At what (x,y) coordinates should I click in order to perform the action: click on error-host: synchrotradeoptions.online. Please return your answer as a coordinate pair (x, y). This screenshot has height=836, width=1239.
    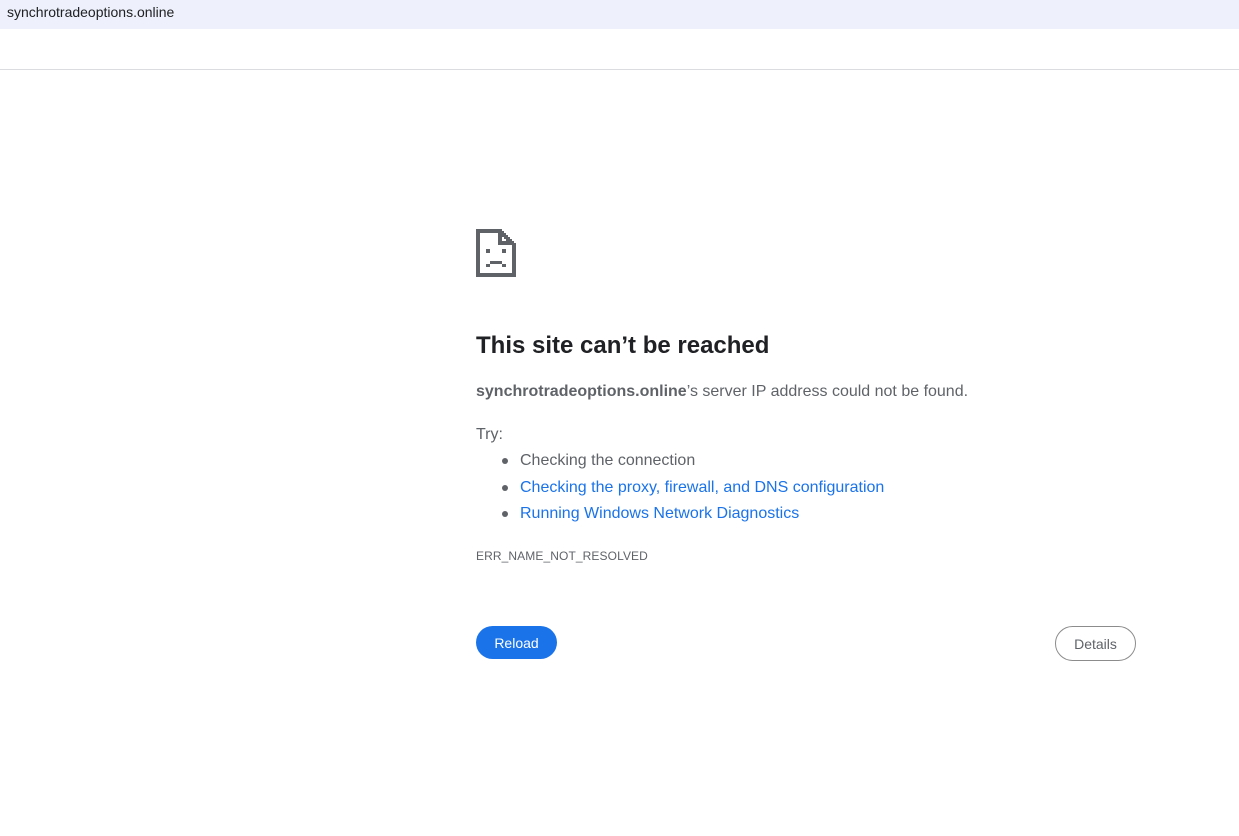
    Looking at the image, I should click on (581, 391).